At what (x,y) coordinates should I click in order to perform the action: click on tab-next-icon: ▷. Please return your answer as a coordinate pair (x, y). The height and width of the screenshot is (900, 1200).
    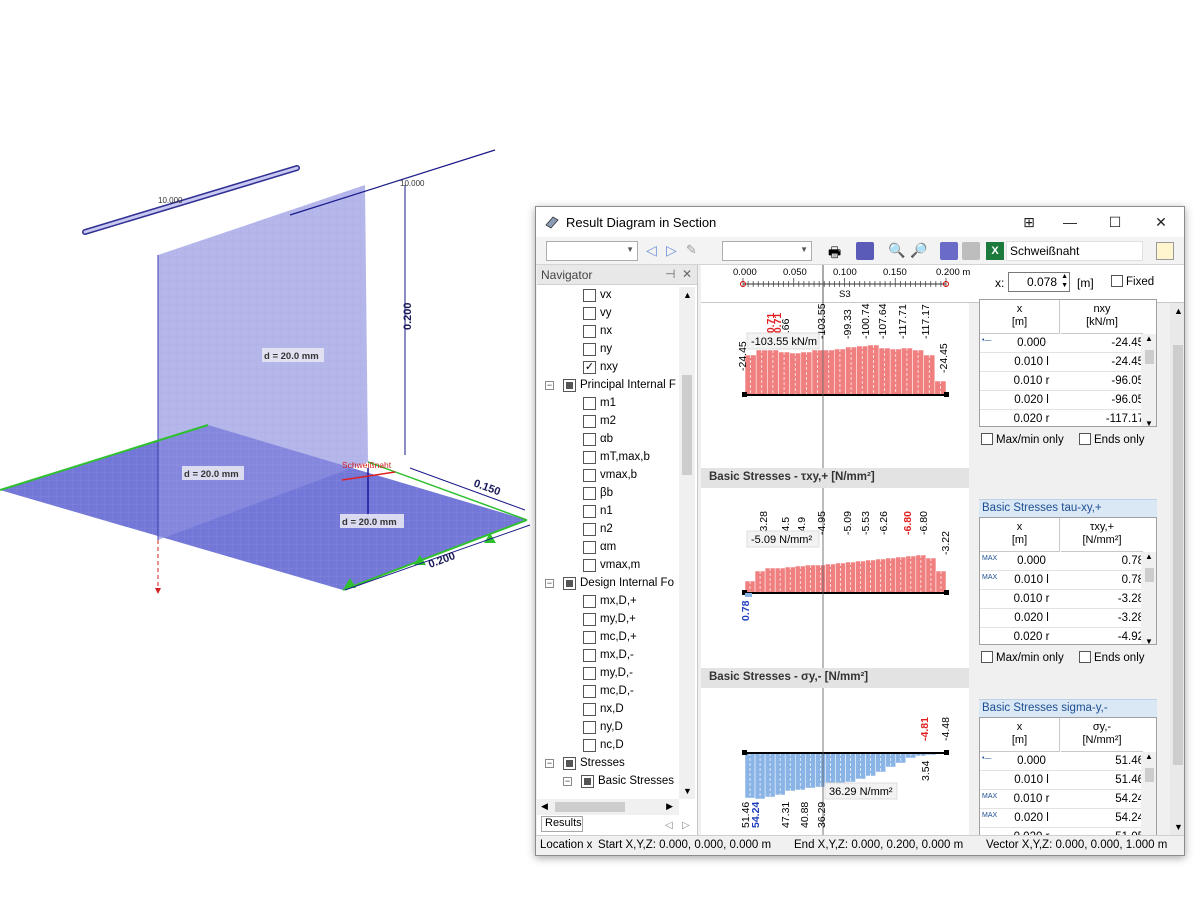
    Looking at the image, I should click on (686, 825).